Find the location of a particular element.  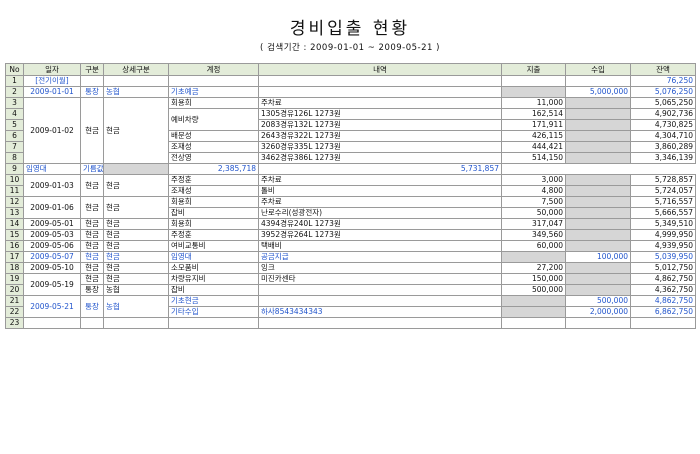

column-header-income: 수입 is located at coordinates (598, 69).